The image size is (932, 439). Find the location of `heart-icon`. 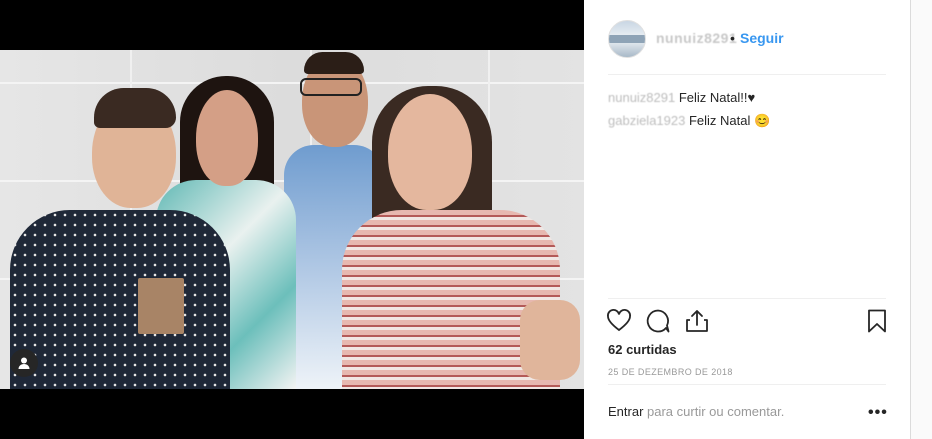

heart-icon is located at coordinates (619, 321).